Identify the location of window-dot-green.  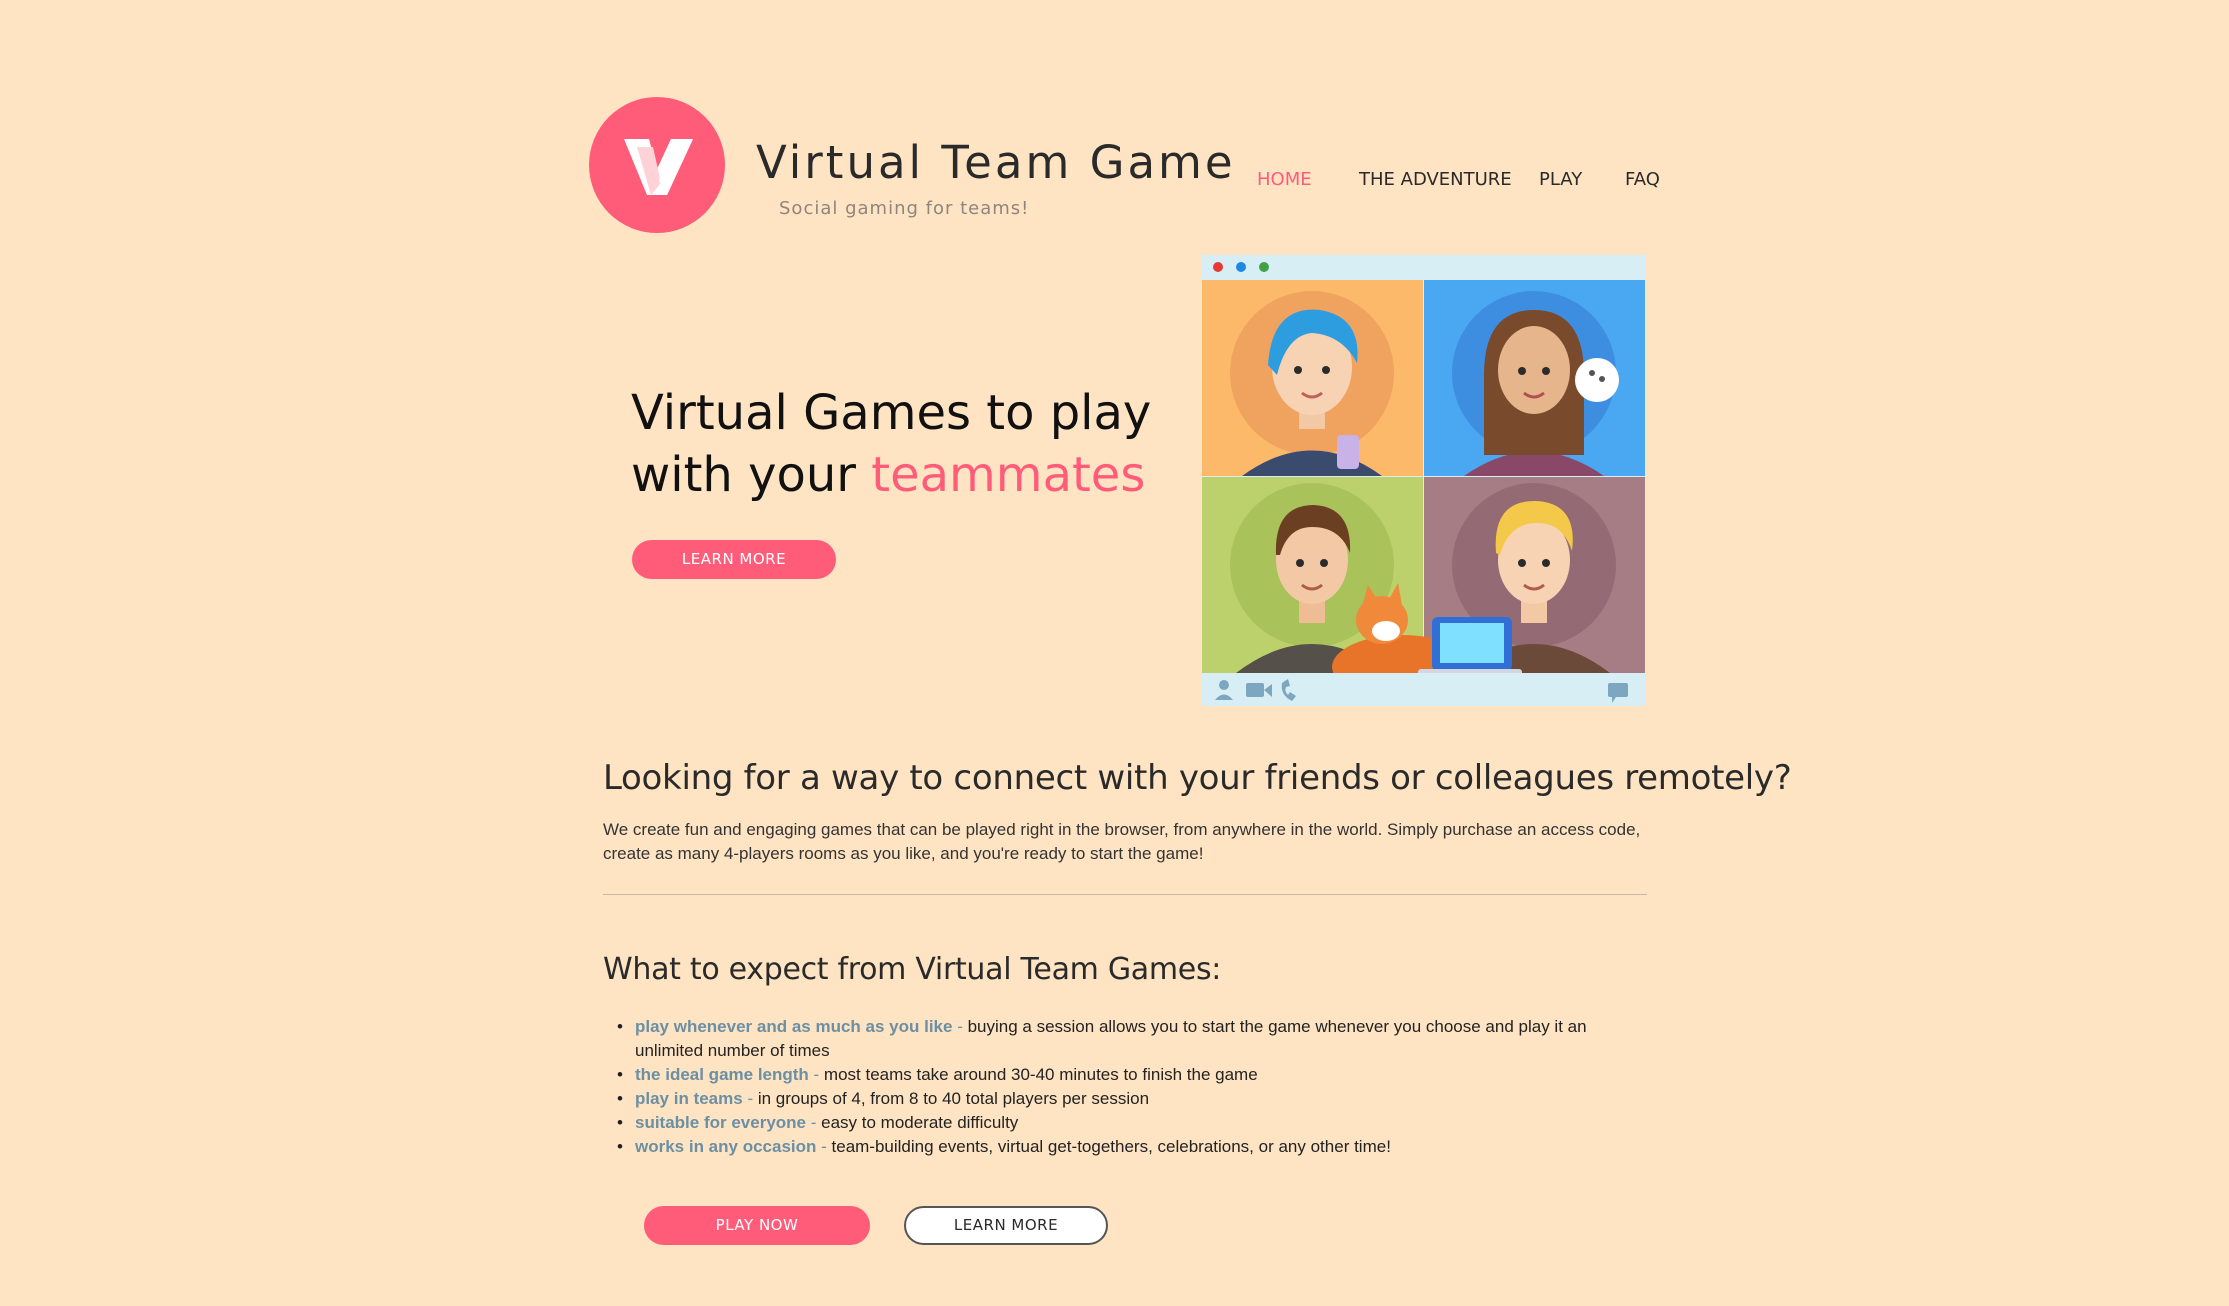
(1264, 267).